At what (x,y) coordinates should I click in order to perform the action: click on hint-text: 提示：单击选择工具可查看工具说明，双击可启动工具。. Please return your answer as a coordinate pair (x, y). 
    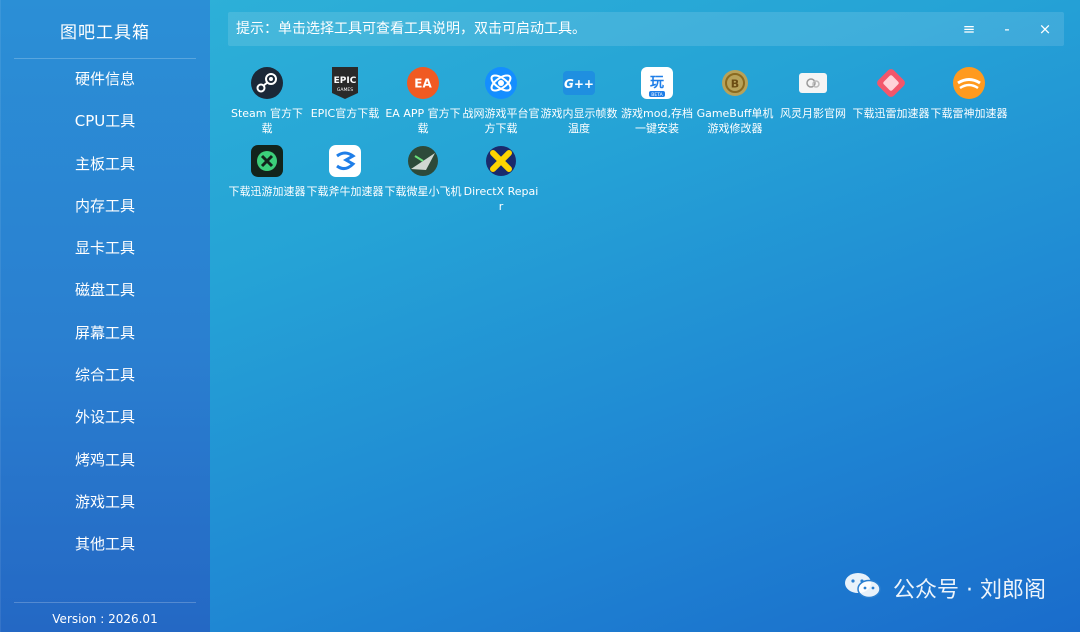
    Looking at the image, I should click on (411, 29).